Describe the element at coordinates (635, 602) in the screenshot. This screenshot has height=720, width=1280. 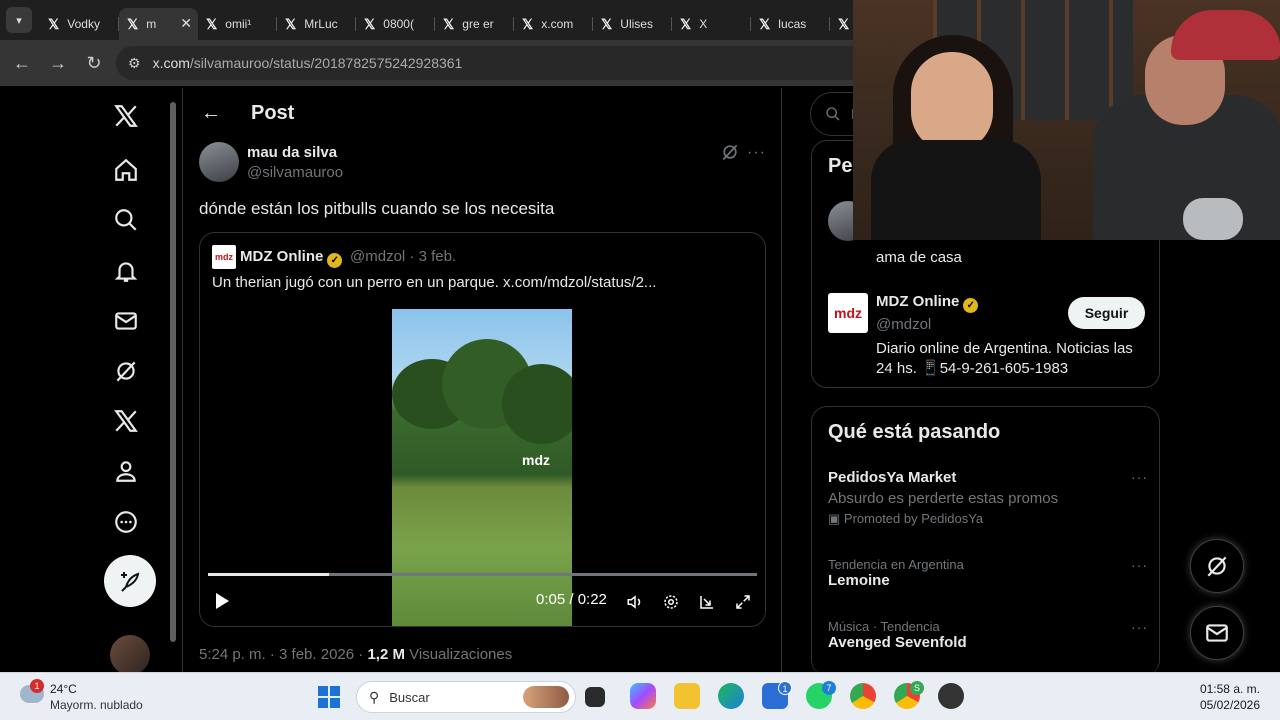
I see `volume-icon` at that location.